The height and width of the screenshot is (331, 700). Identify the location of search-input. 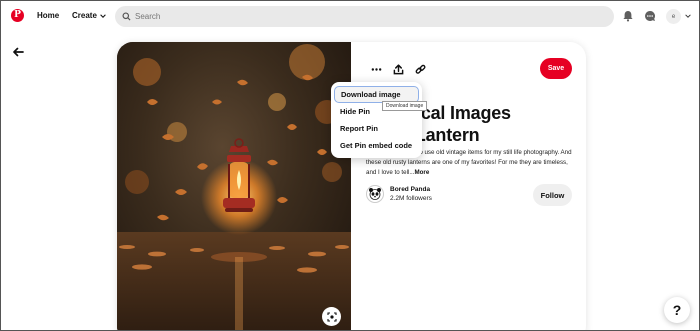
(285, 16).